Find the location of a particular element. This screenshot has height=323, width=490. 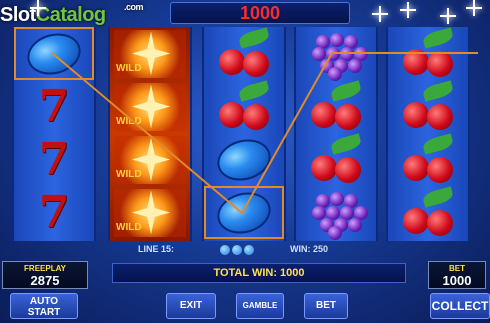

bet-panel: BET 1000 is located at coordinates (457, 275).